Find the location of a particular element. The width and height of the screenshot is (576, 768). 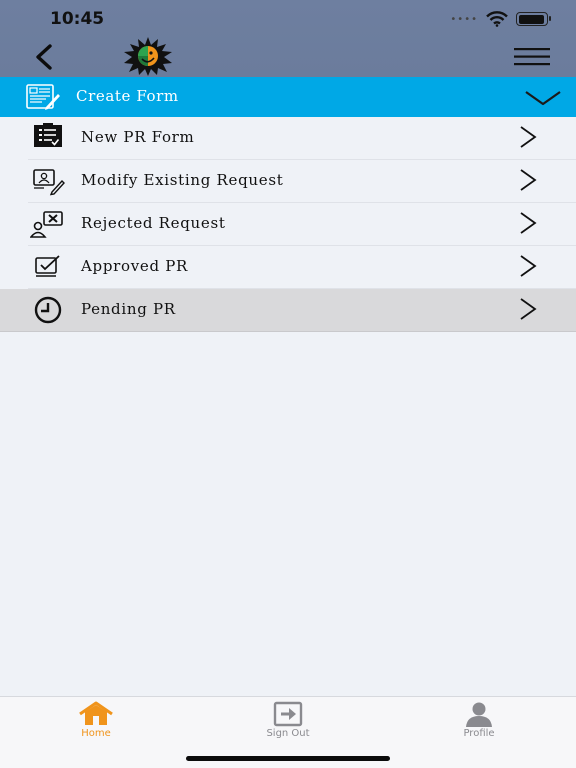

battery-icon is located at coordinates (533, 19).